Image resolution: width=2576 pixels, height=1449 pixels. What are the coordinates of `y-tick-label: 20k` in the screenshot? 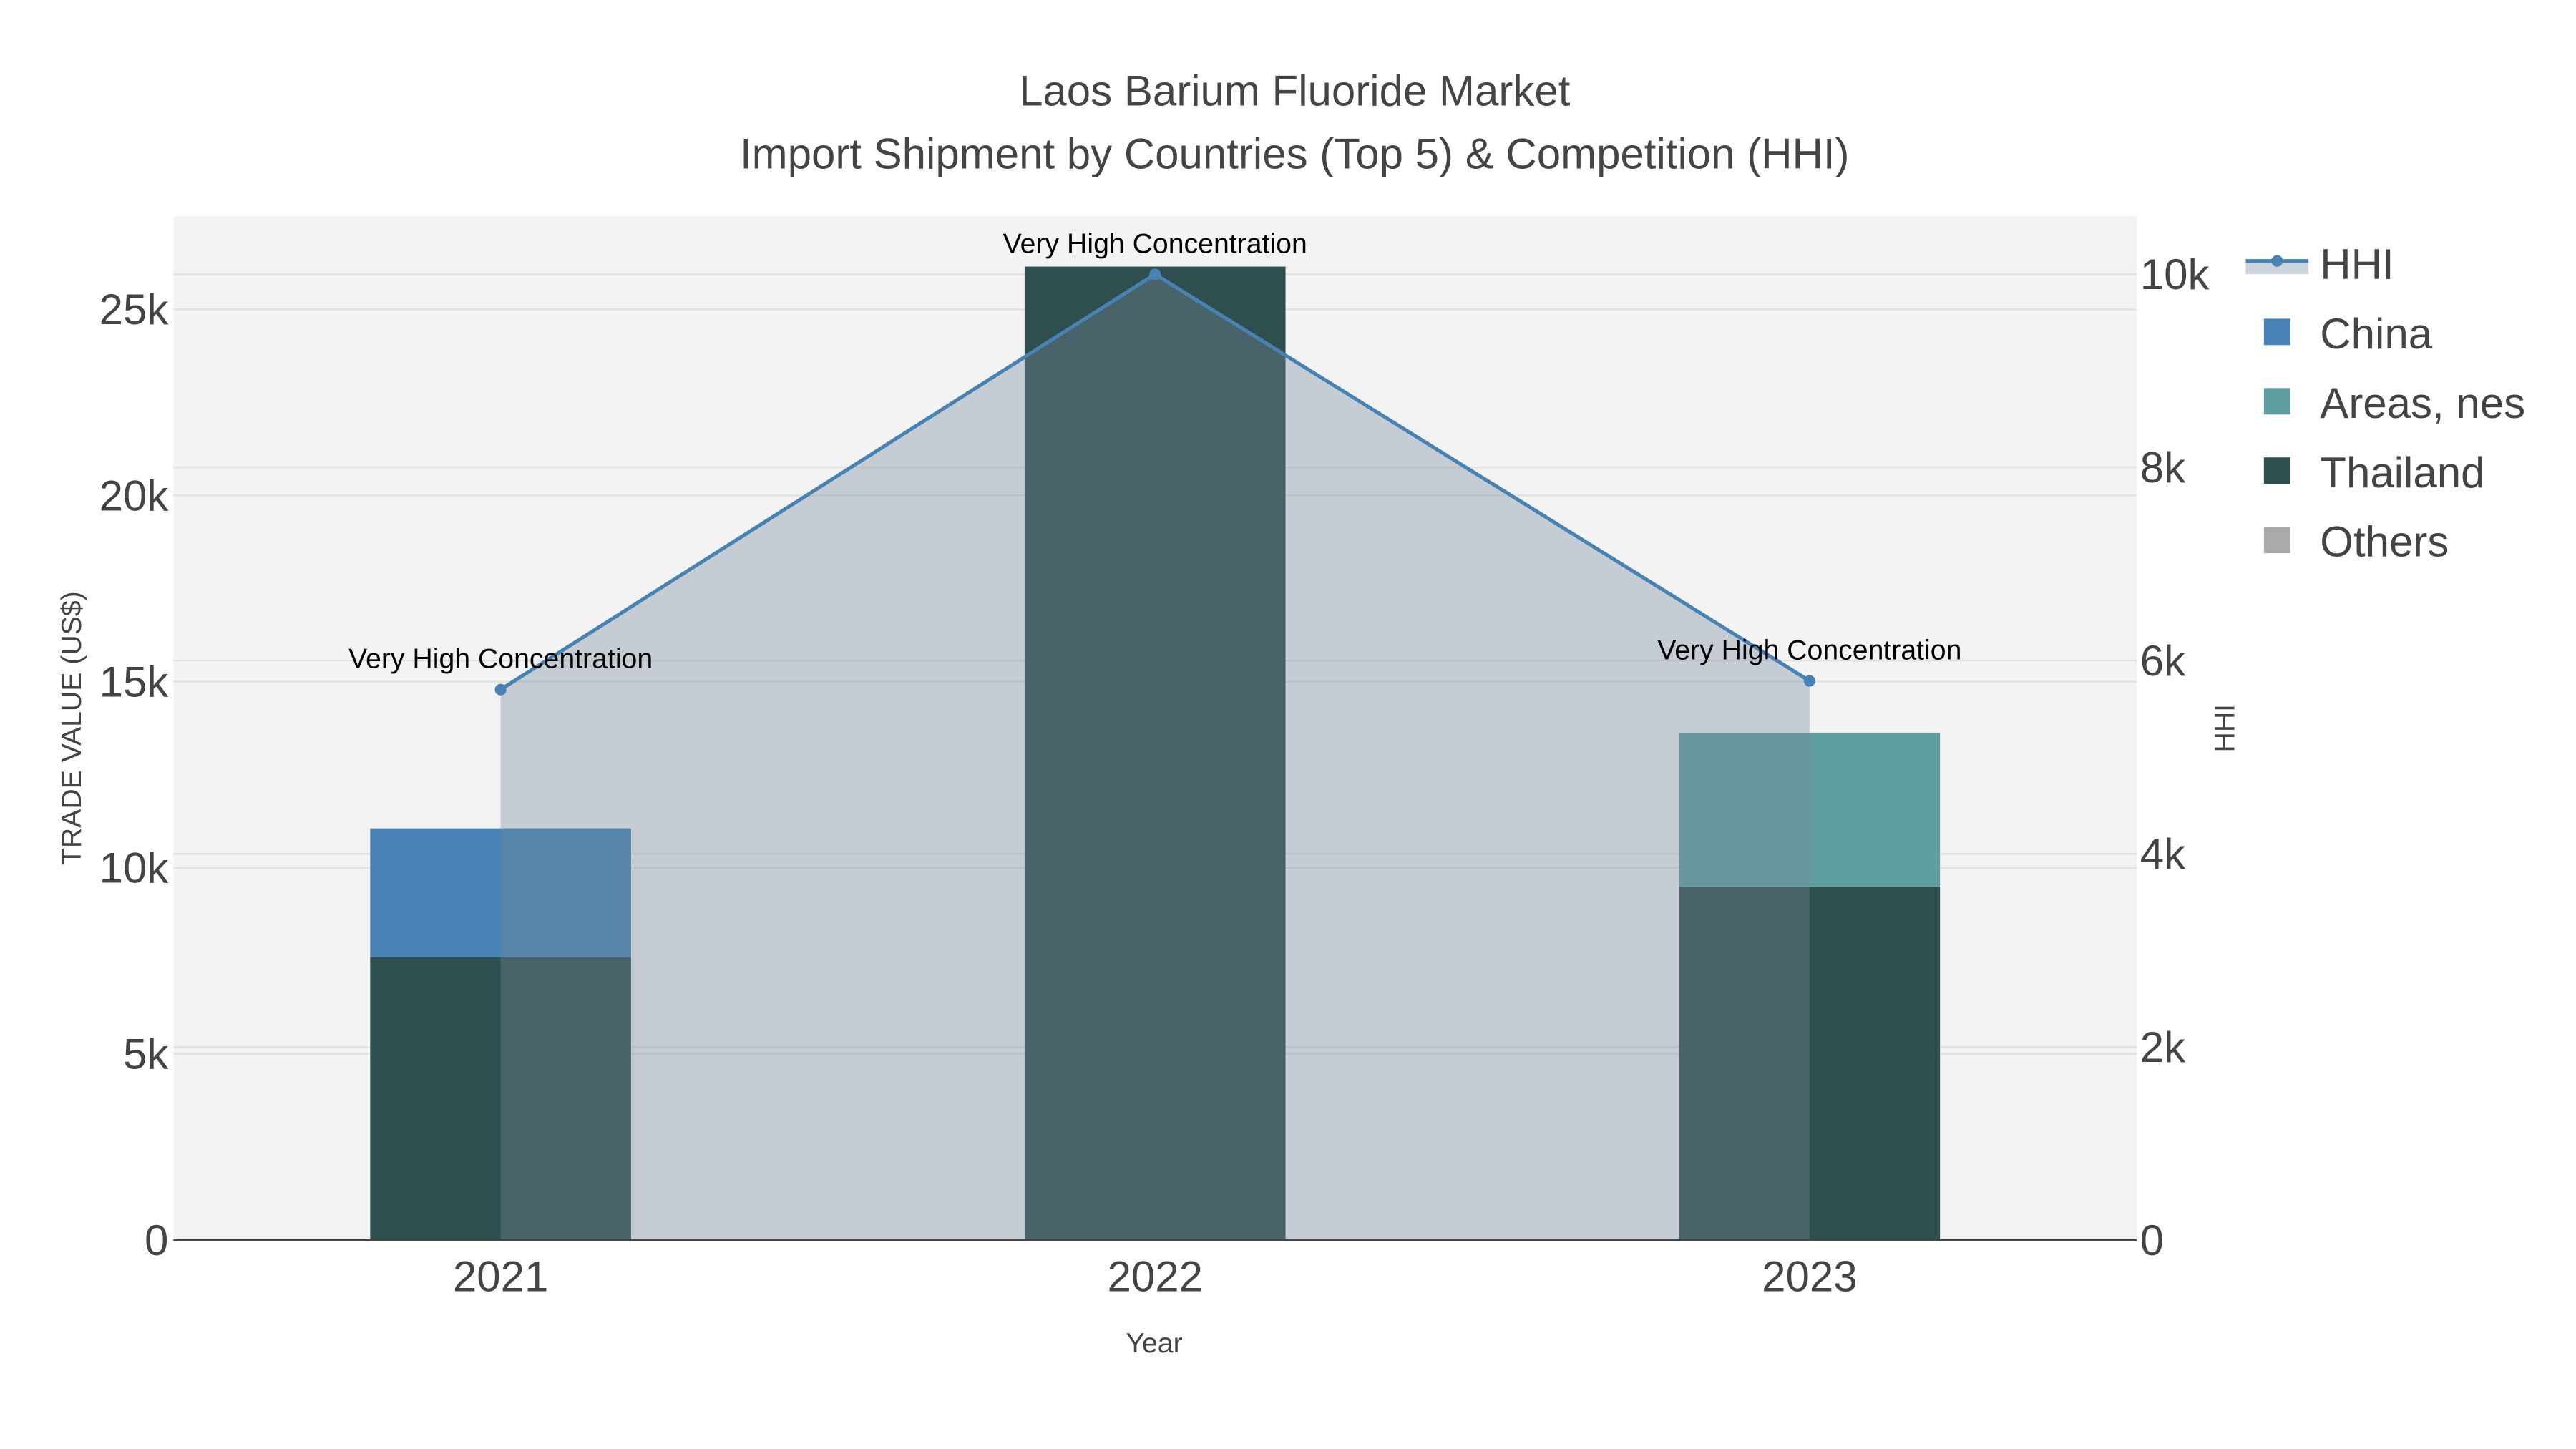 It's located at (134, 495).